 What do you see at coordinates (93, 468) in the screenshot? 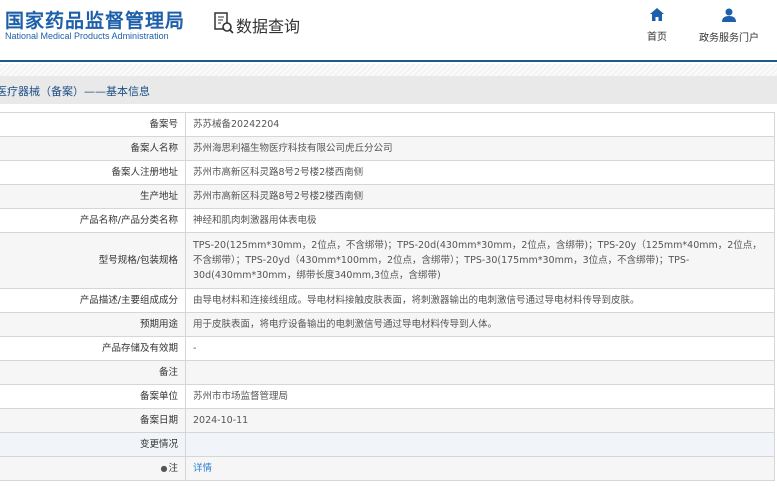
I see `row-label: ●注` at bounding box center [93, 468].